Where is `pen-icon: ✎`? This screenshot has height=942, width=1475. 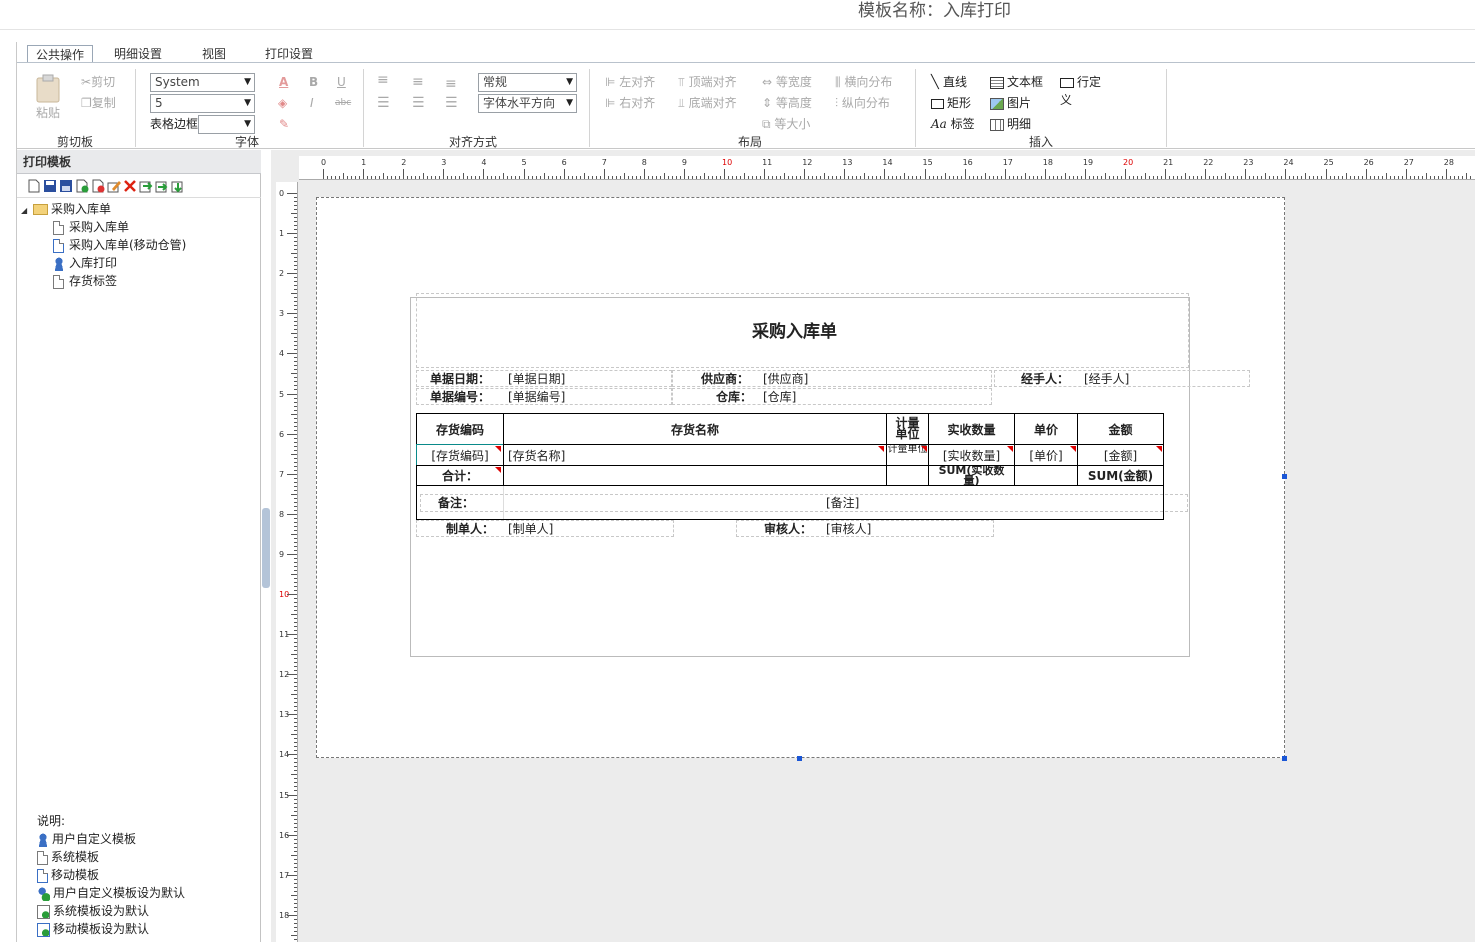 pen-icon: ✎ is located at coordinates (284, 124).